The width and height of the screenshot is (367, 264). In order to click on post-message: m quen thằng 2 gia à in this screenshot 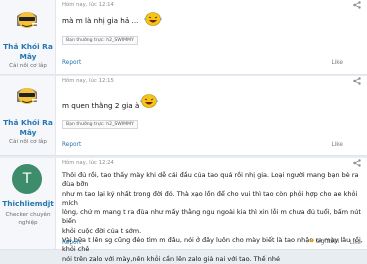, I will do `click(101, 105)`.